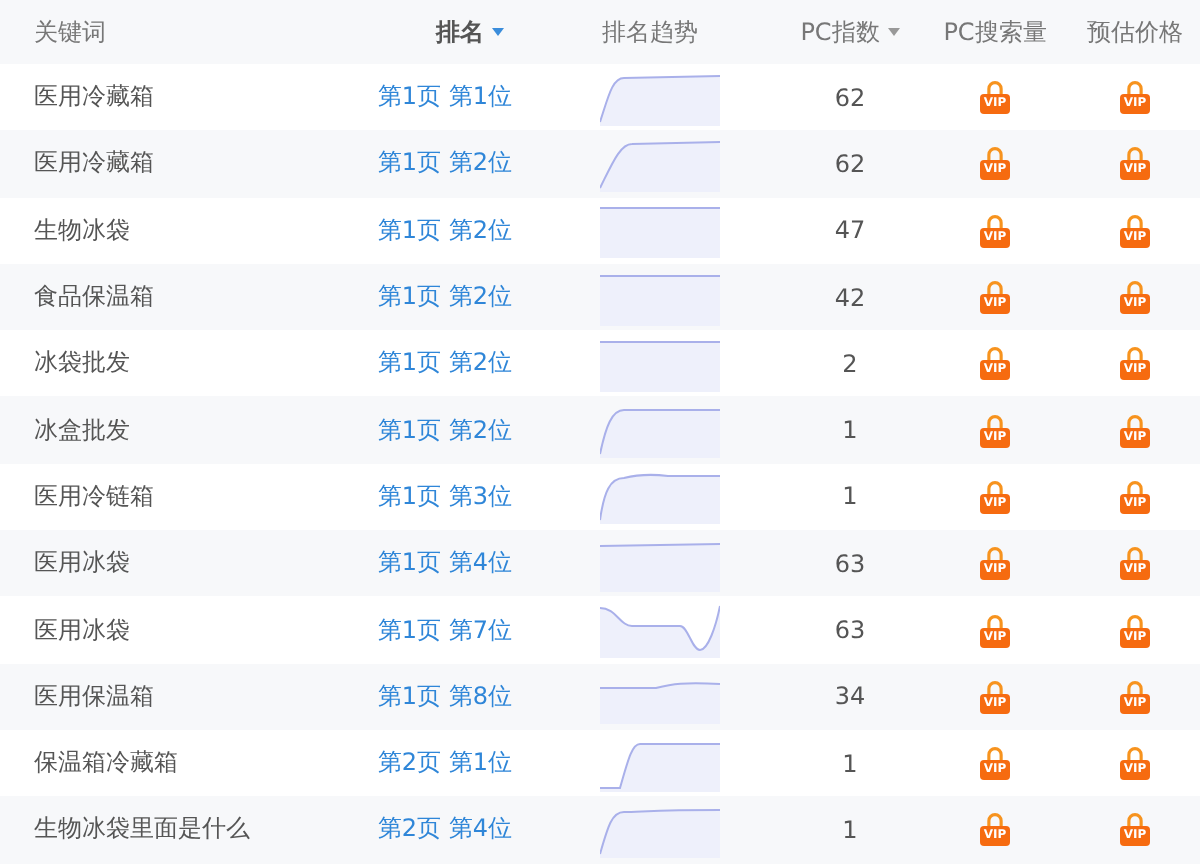  What do you see at coordinates (444, 97) in the screenshot?
I see `rank-link: 第1页 第1位` at bounding box center [444, 97].